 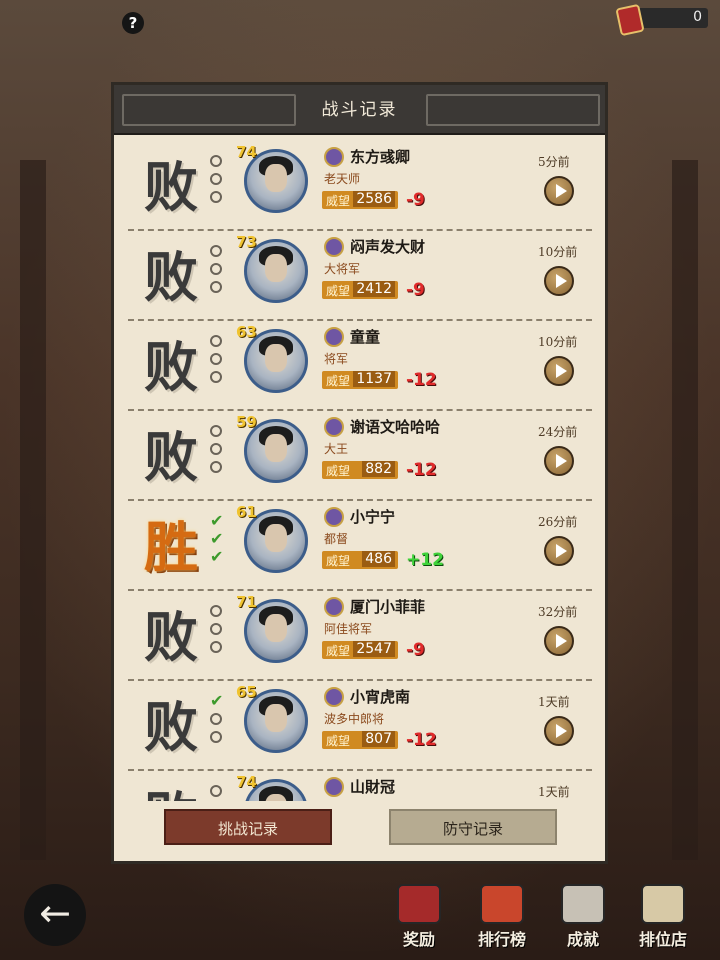 I want to click on rewards-label: 奖励, so click(x=418, y=939).